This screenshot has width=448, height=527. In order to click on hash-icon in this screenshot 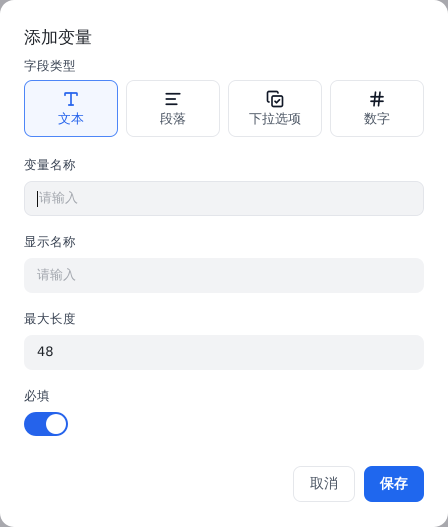, I will do `click(377, 99)`.